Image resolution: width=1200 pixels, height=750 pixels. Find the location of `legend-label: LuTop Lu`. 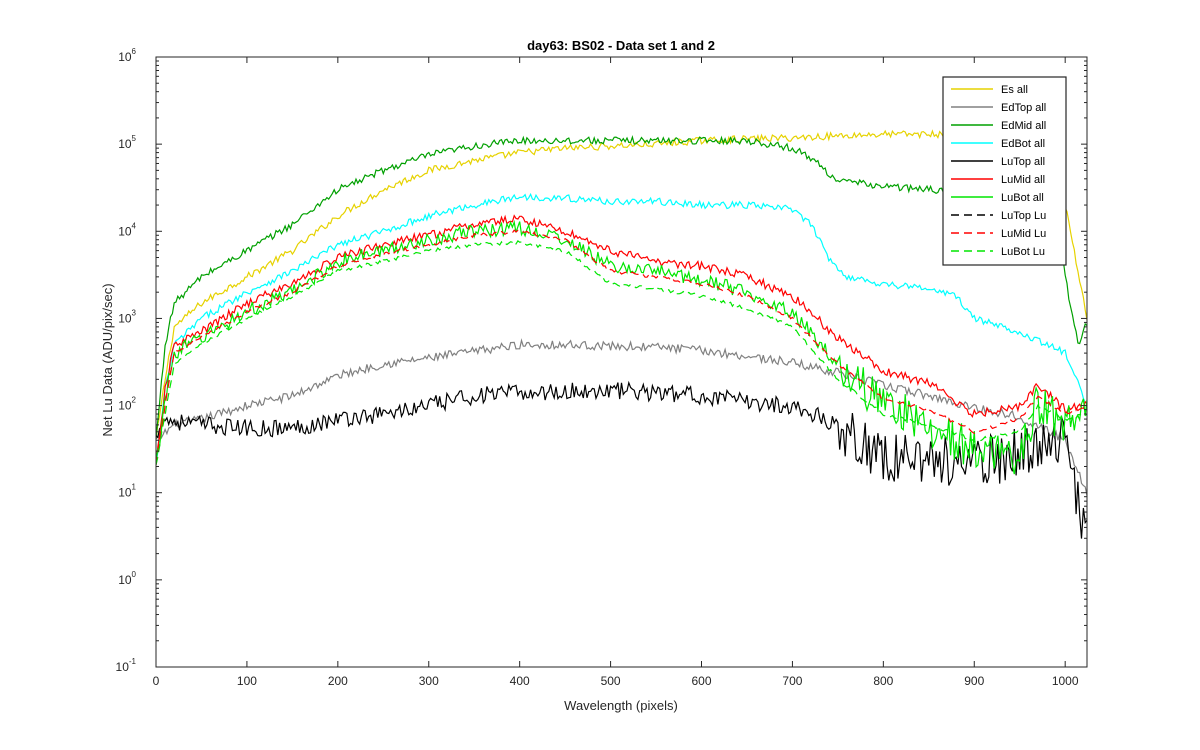

legend-label: LuTop Lu is located at coordinates (1023, 216).